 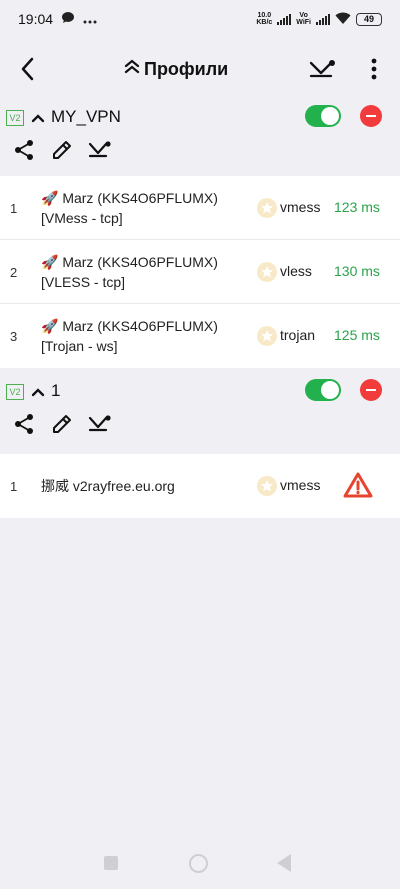 I want to click on vowifi-indicator: Vo WiFi, so click(x=303, y=19).